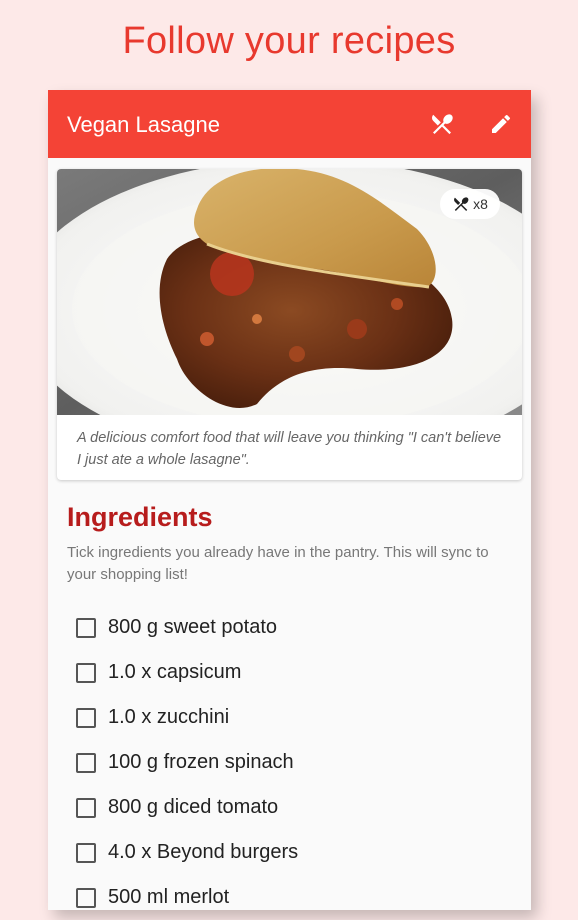 The image size is (578, 920). I want to click on app-bar: Vegan Lasagne, so click(289, 124).